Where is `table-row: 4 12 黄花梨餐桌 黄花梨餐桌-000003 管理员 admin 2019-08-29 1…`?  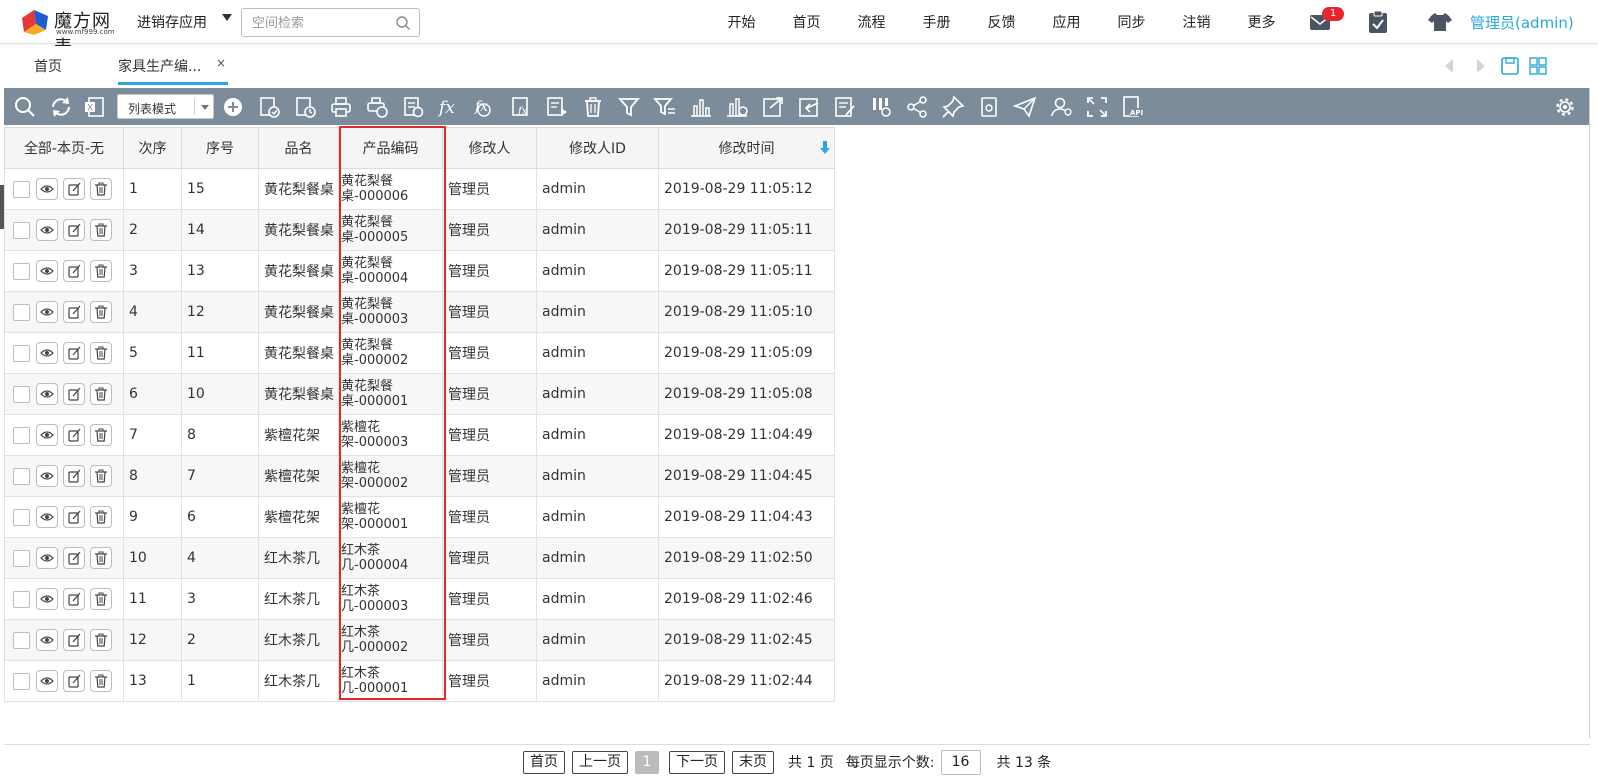
table-row: 4 12 黄花梨餐桌 黄花梨餐桌-000003 管理员 admin 2019-08-29 1… is located at coordinates (419, 312).